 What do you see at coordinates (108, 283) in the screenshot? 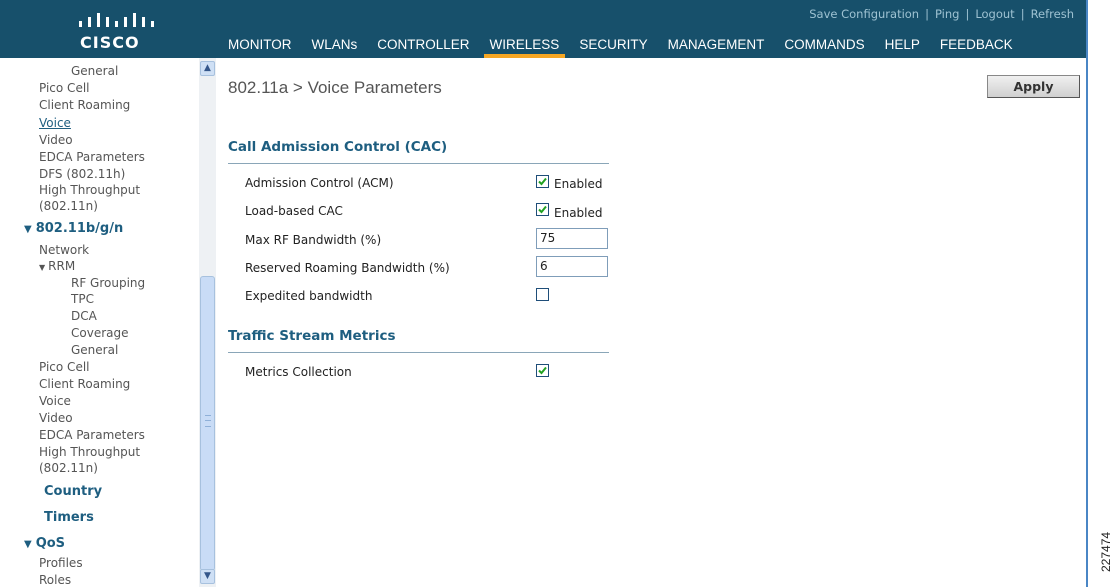
I see `sidebar-item-rf-grouping: RF Grouping` at bounding box center [108, 283].